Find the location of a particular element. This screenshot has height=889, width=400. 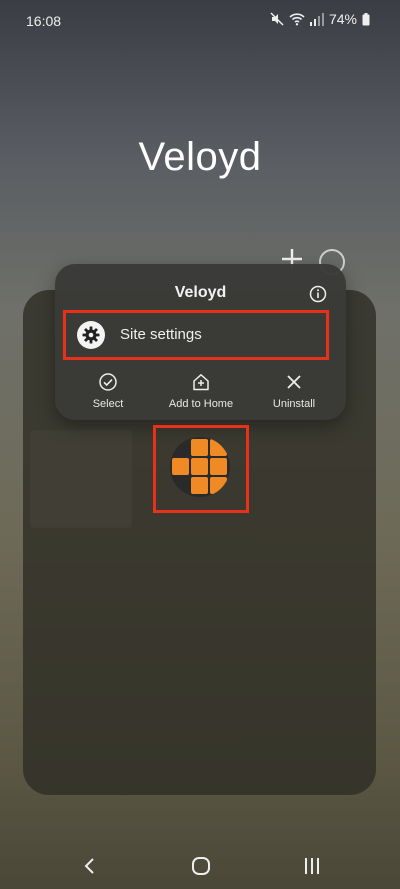

app-icon-veloyd is located at coordinates (200, 467).